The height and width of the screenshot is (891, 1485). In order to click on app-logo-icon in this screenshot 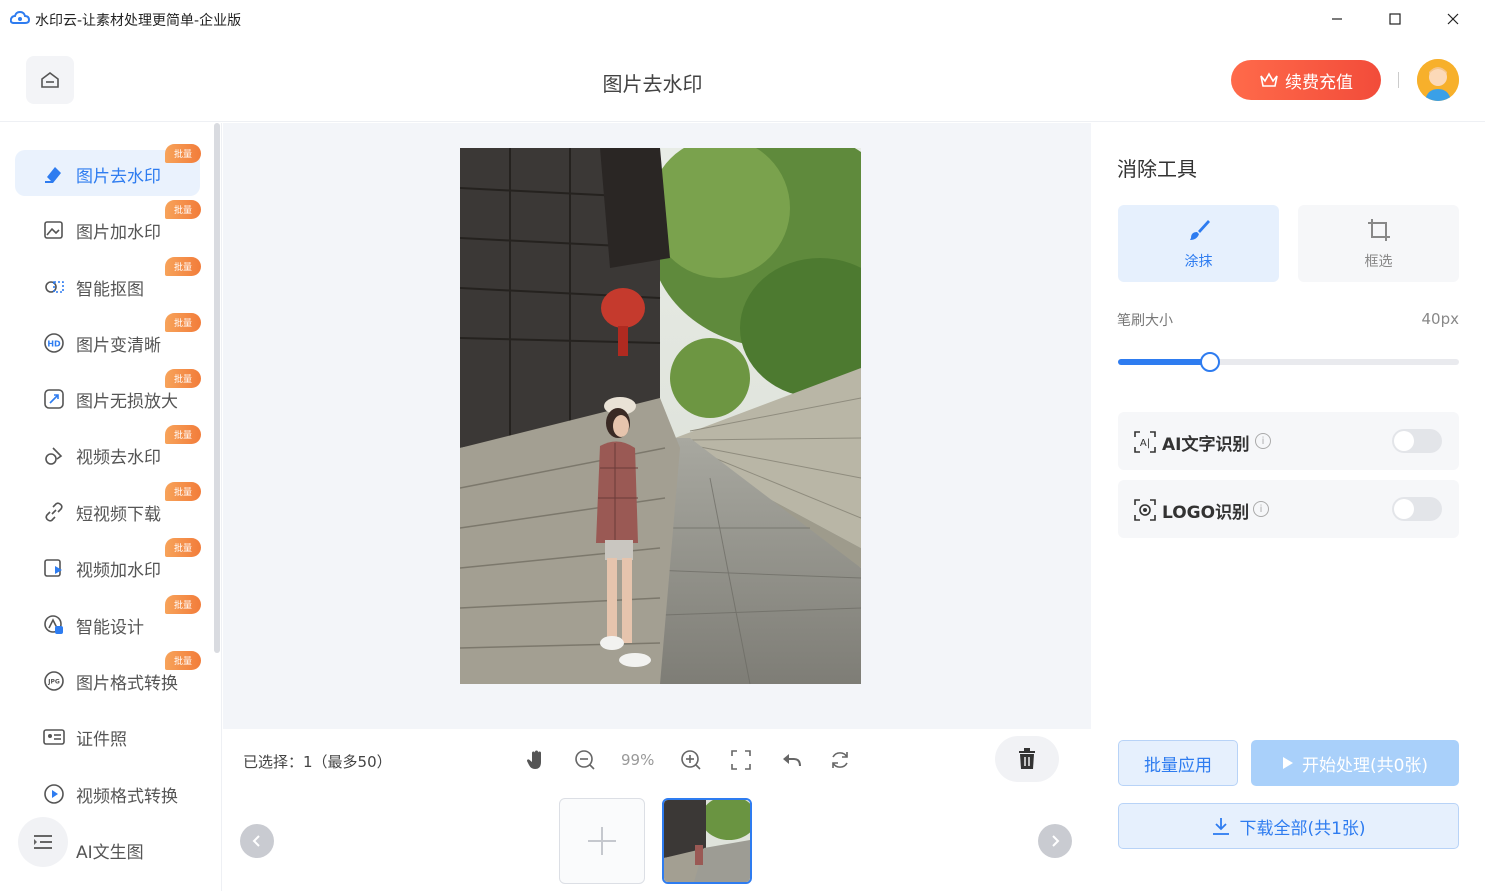, I will do `click(20, 17)`.